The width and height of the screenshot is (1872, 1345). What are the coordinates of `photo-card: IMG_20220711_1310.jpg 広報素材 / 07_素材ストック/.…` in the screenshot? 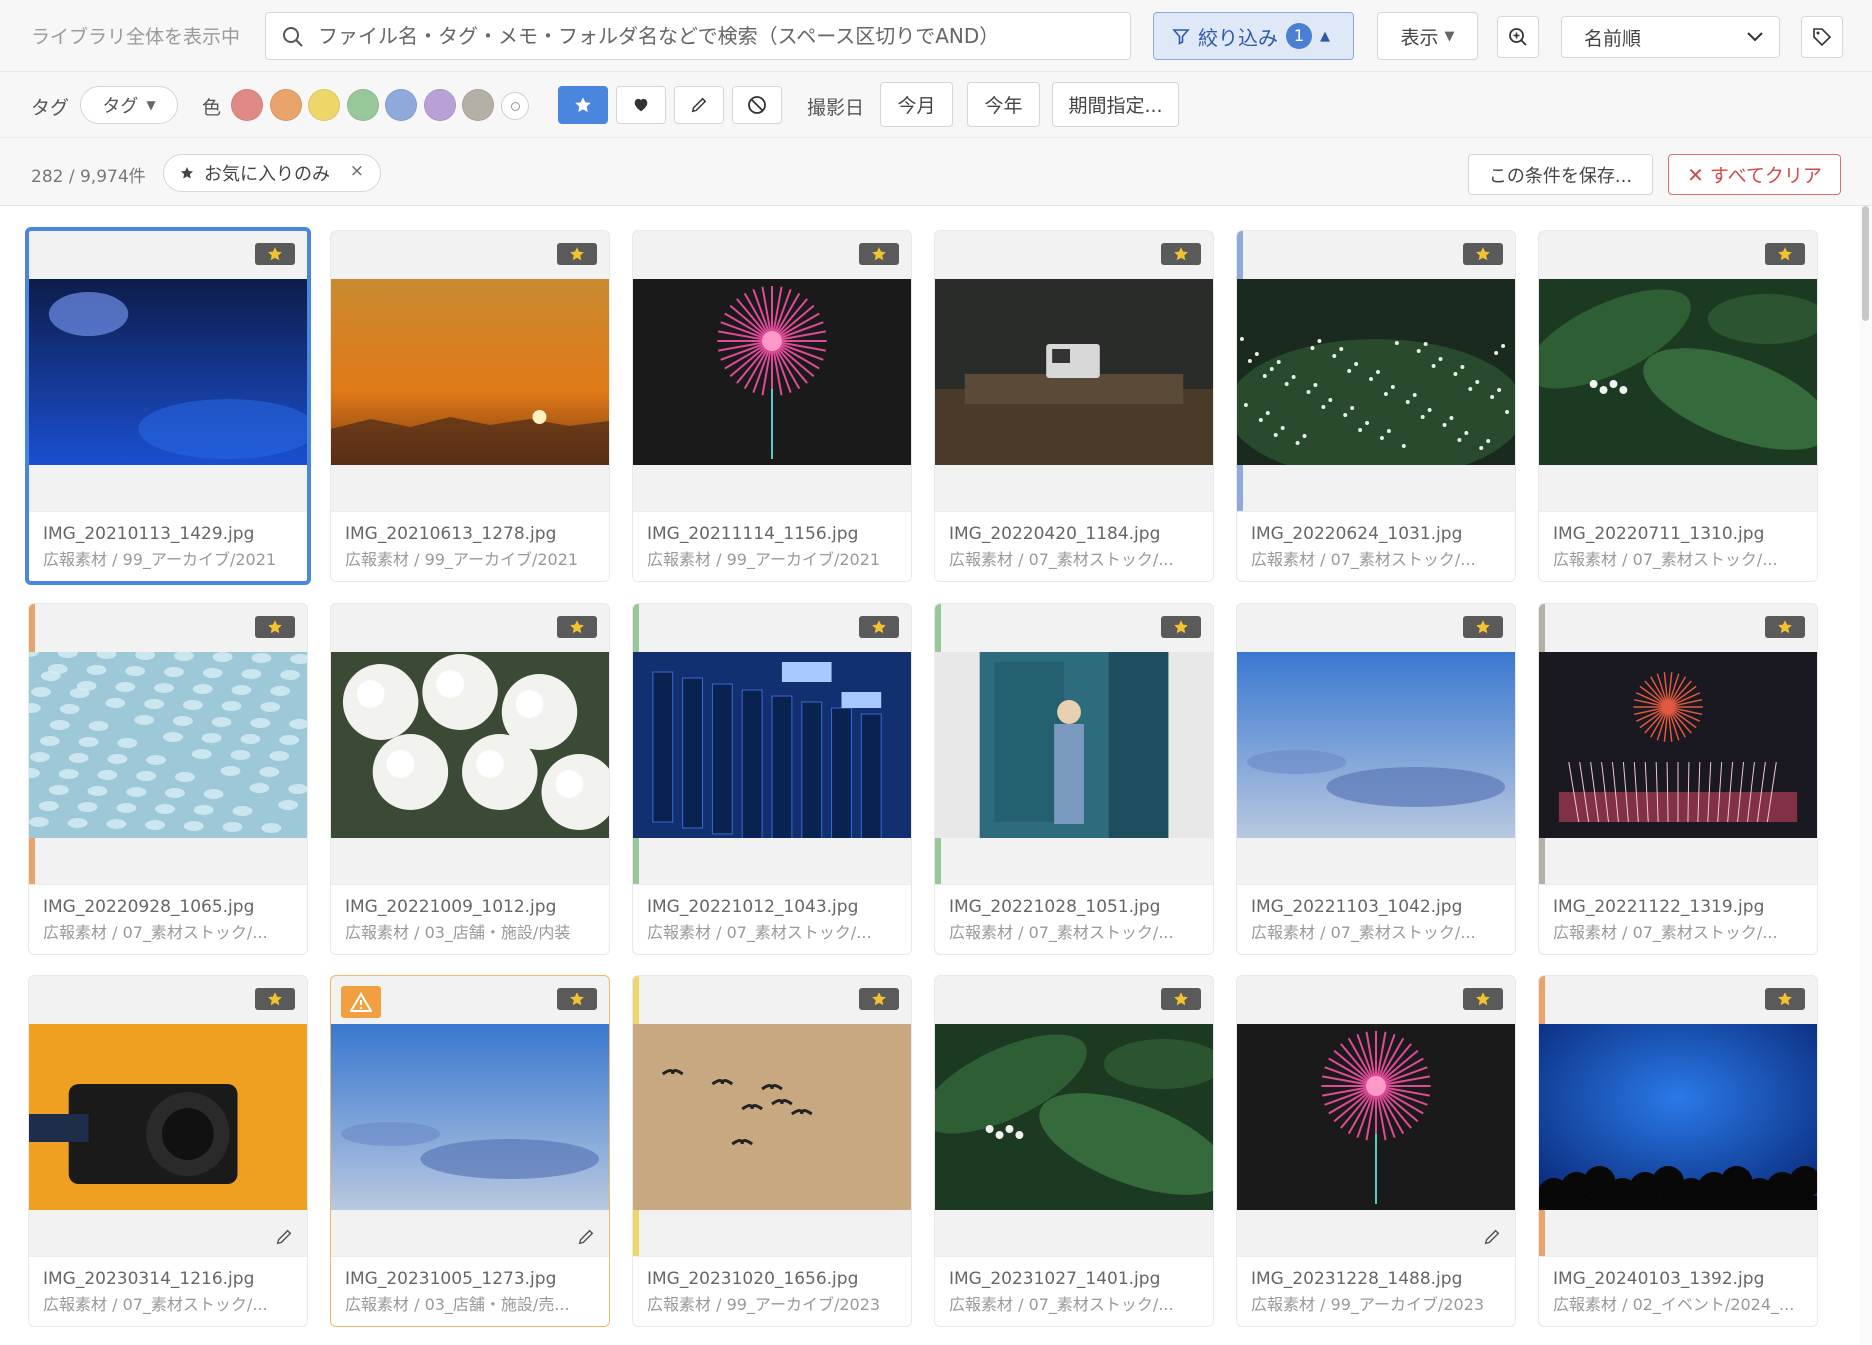 It's located at (1678, 406).